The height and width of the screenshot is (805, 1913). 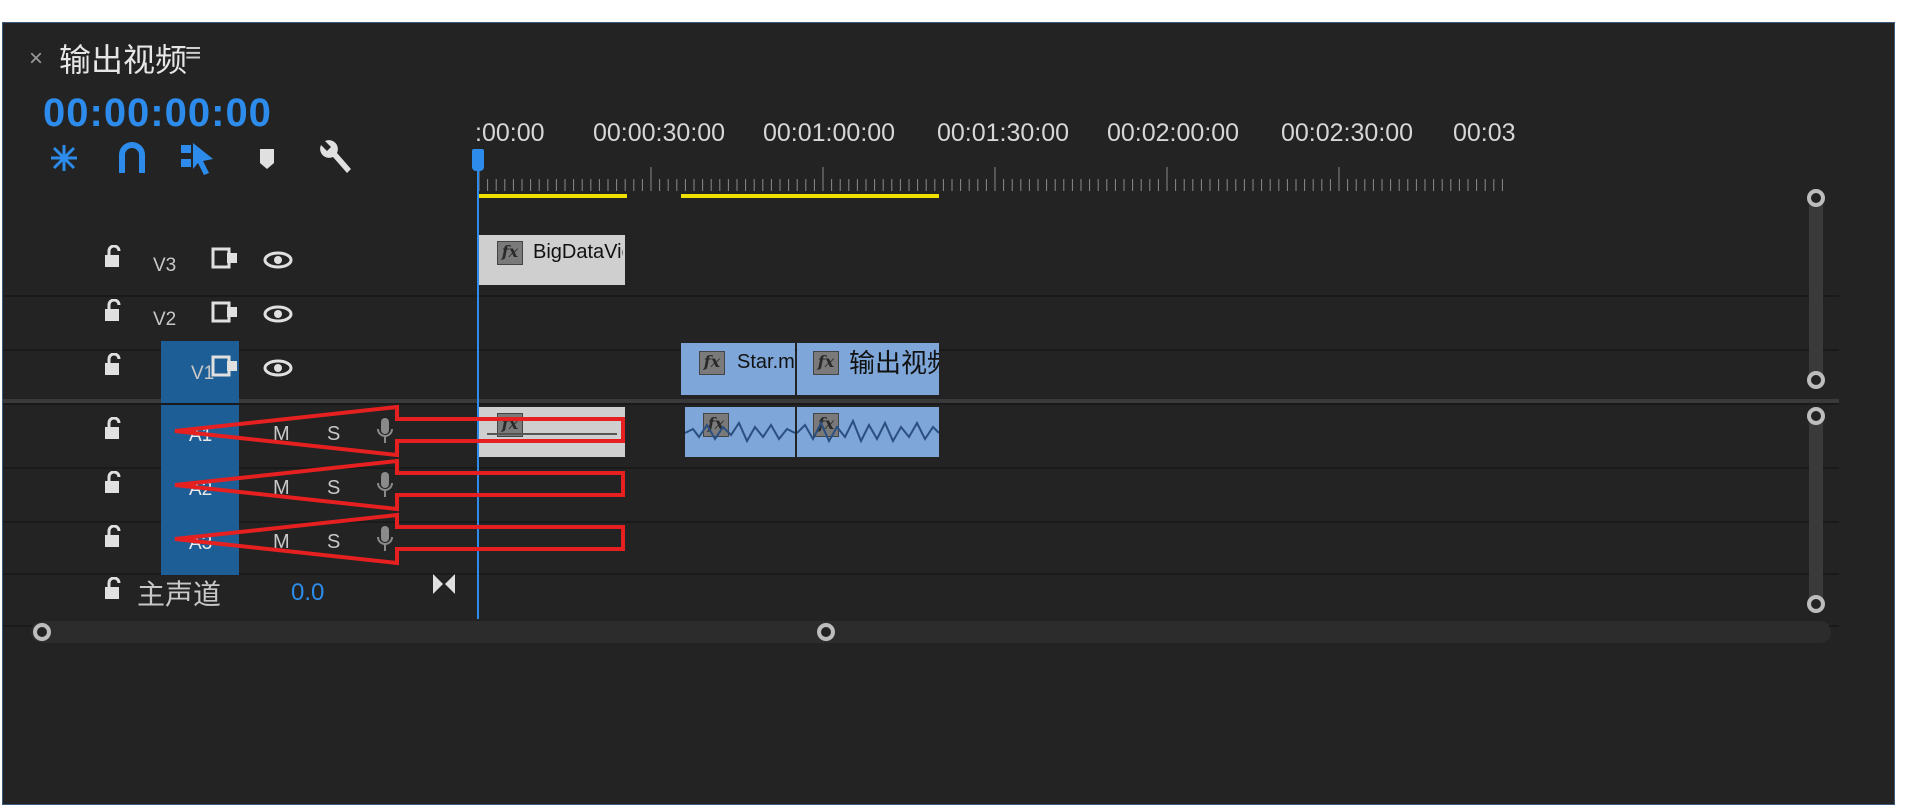 What do you see at coordinates (1484, 133) in the screenshot?
I see `ruler-label: 00:03` at bounding box center [1484, 133].